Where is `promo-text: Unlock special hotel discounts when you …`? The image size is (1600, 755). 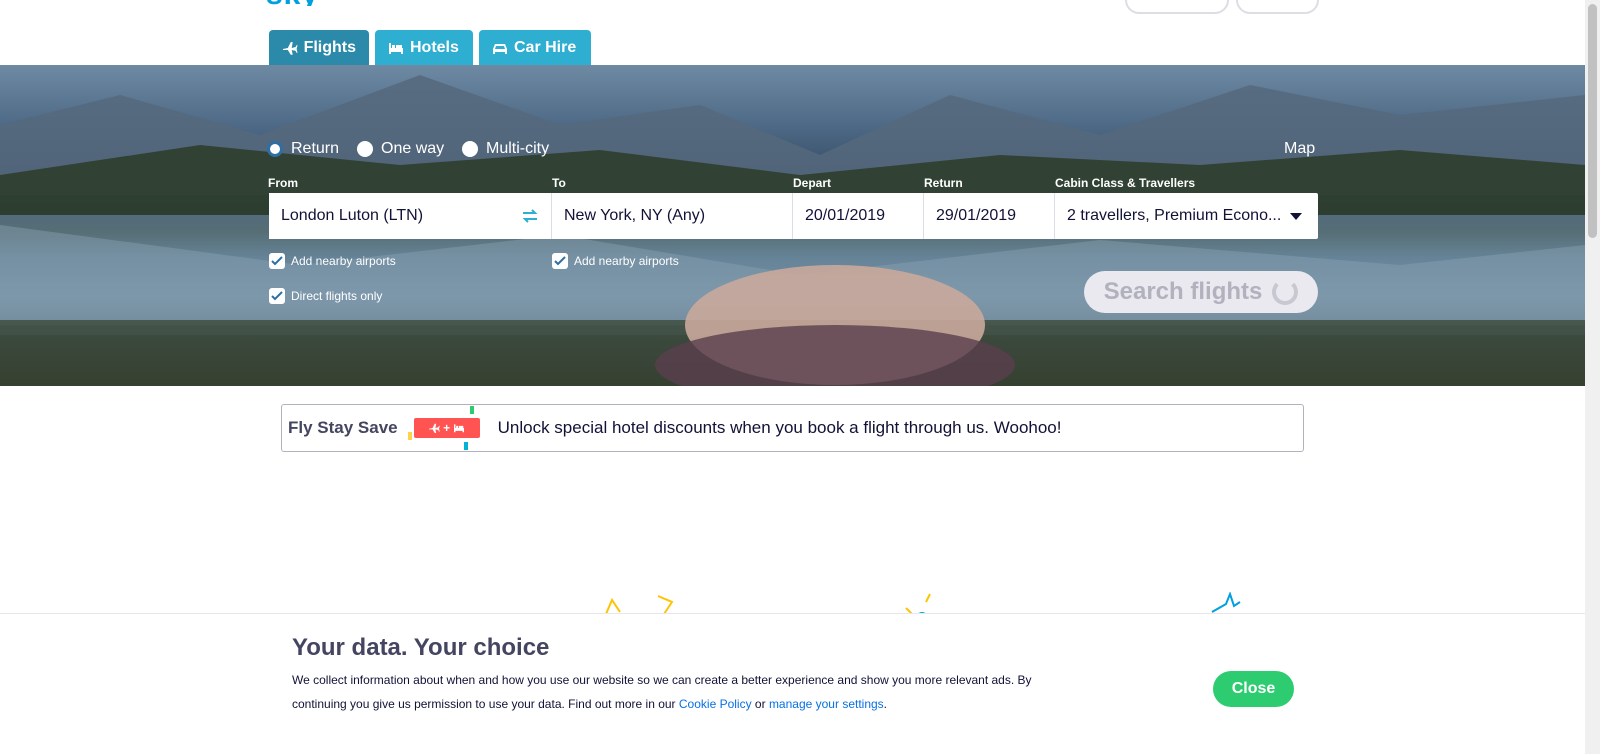
promo-text: Unlock special hotel discounts when you … is located at coordinates (779, 427).